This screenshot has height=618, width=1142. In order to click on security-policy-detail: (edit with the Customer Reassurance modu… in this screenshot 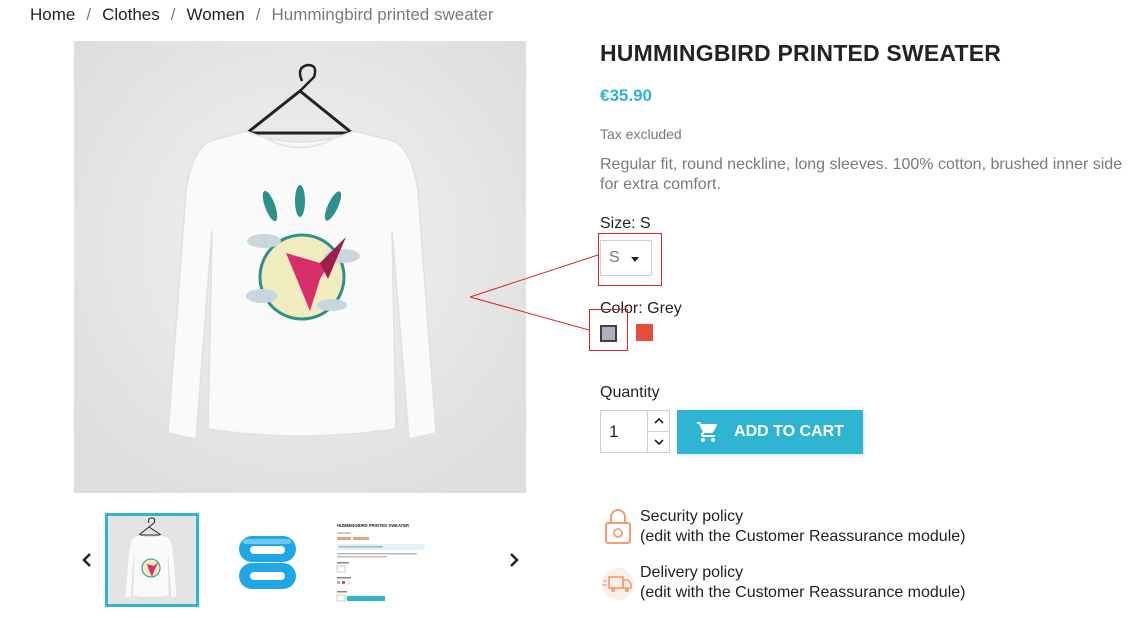, I will do `click(803, 536)`.